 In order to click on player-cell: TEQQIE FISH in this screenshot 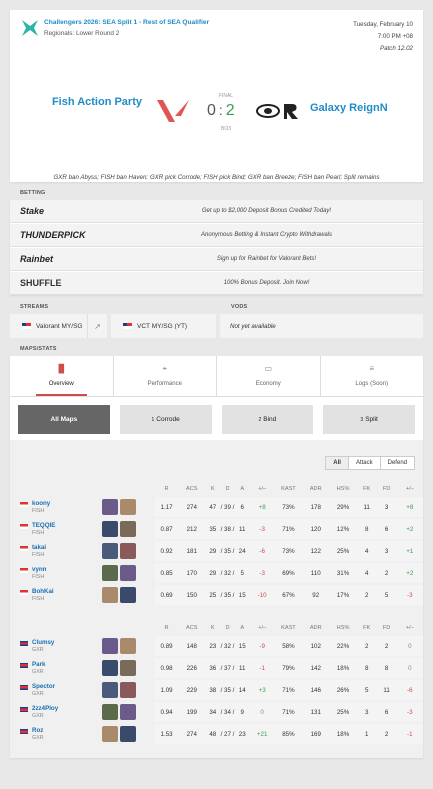, I will do `click(55, 529)`.